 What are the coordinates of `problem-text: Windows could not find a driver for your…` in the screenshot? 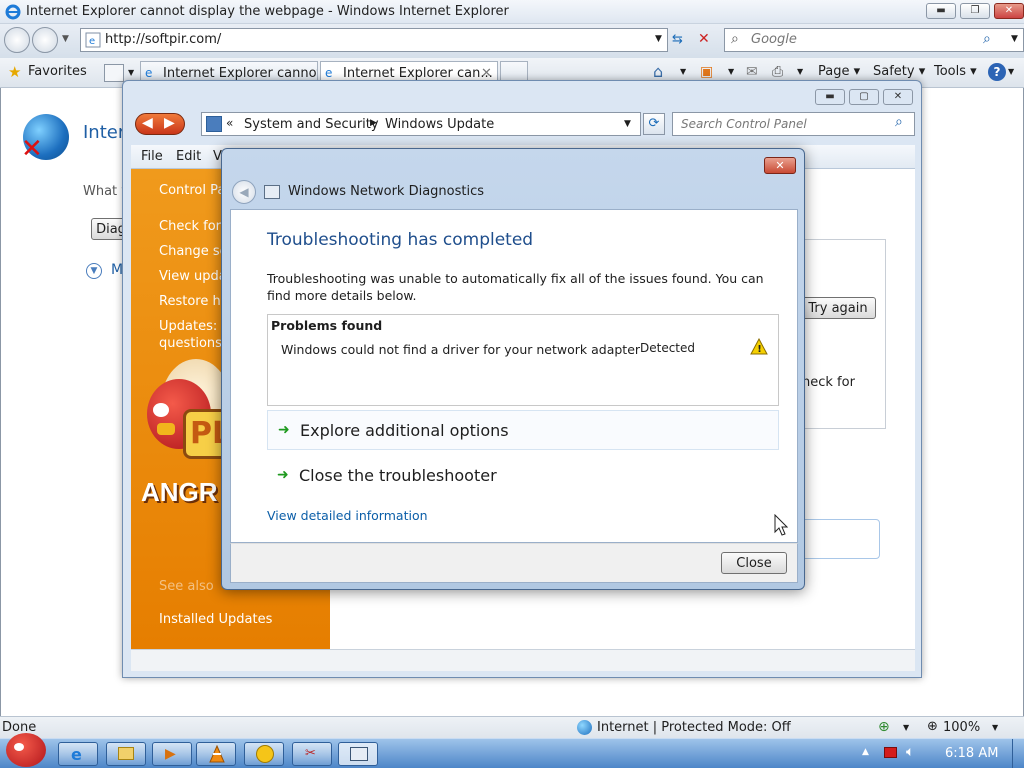 It's located at (460, 349).